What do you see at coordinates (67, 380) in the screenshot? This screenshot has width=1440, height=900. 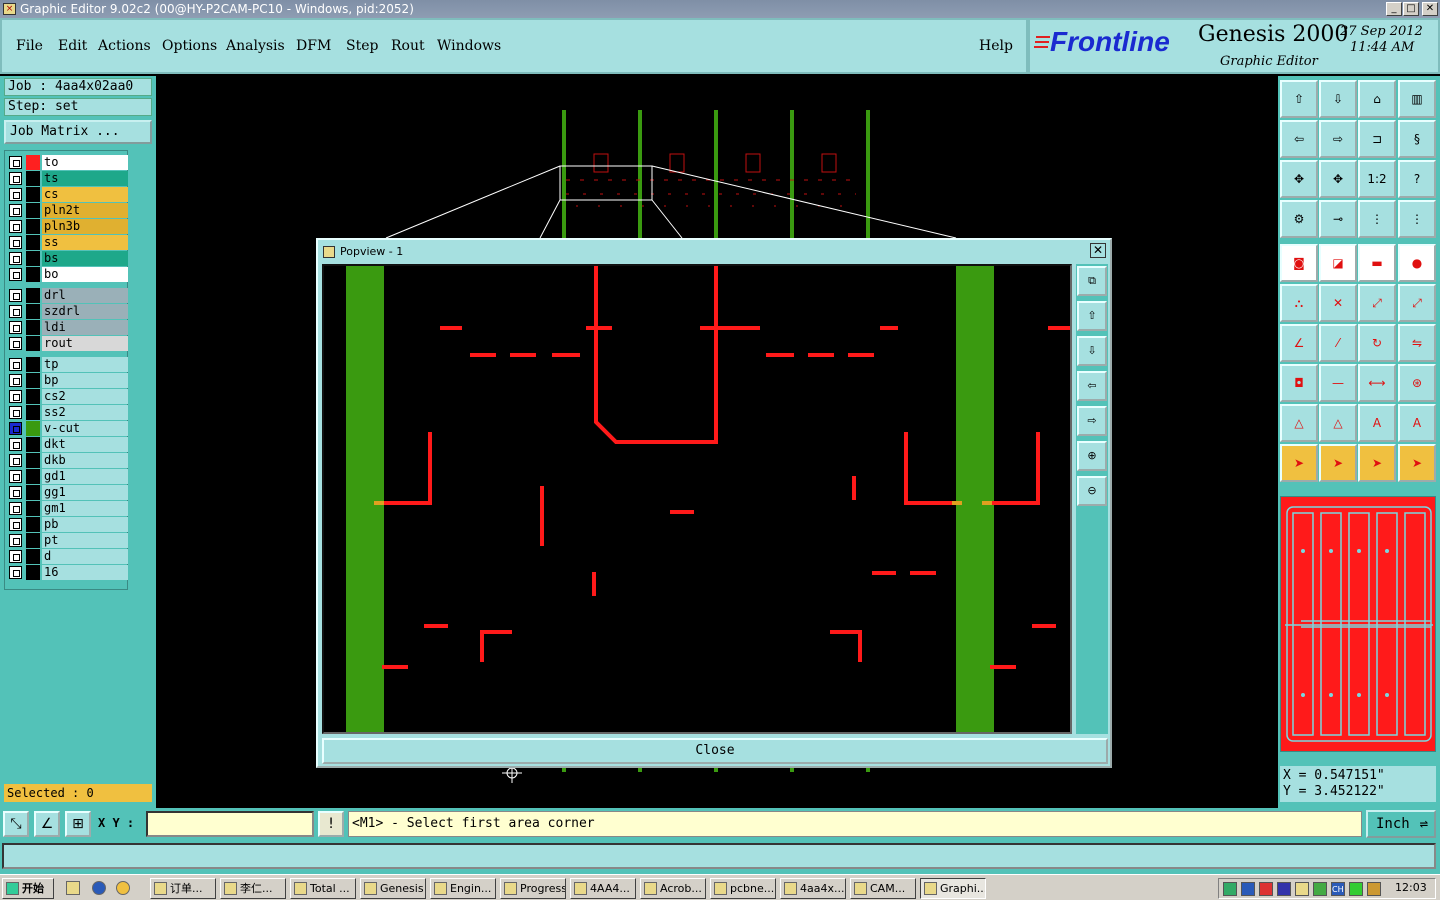 I see `layer-row-bp: bp` at bounding box center [67, 380].